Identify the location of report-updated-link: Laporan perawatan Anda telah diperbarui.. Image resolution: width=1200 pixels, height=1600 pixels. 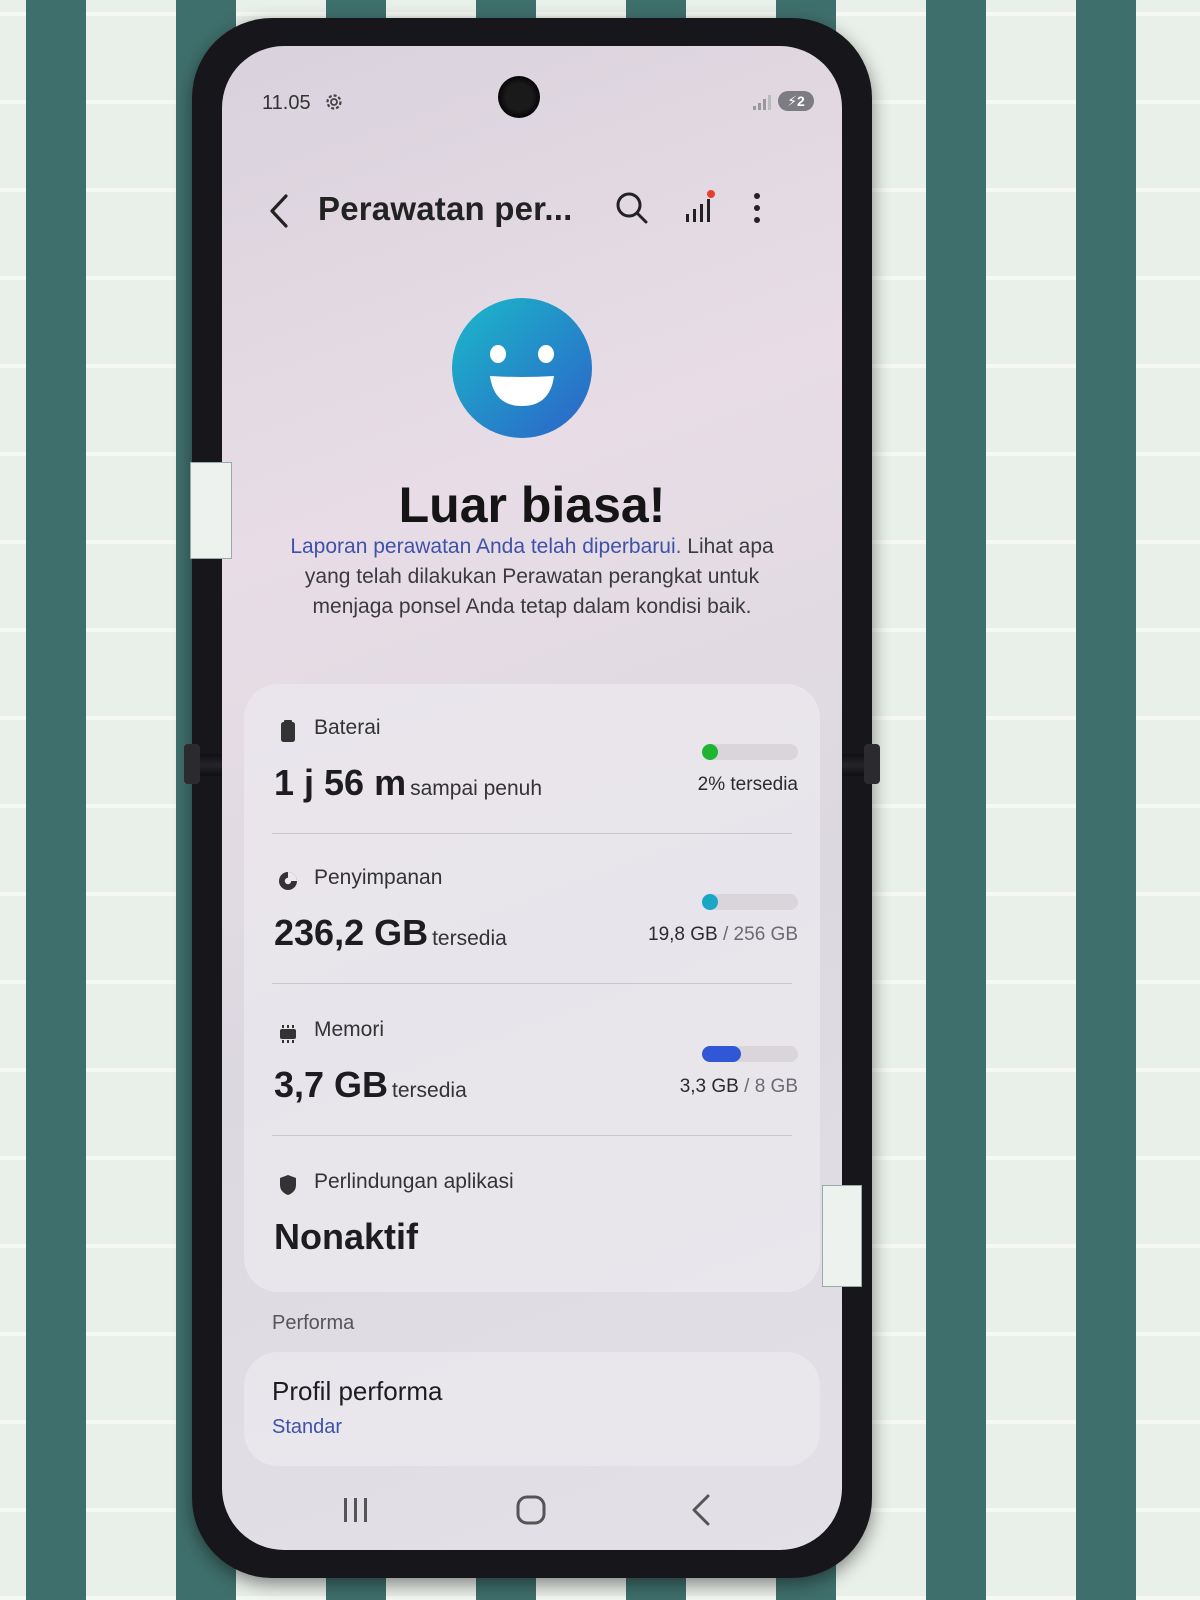
(485, 546).